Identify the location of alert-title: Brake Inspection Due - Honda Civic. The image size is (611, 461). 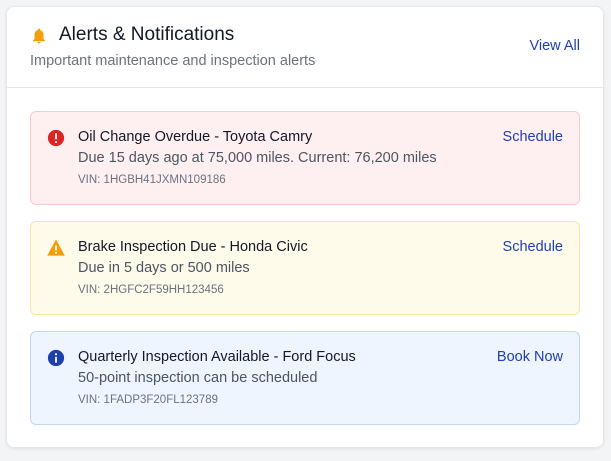
(193, 247).